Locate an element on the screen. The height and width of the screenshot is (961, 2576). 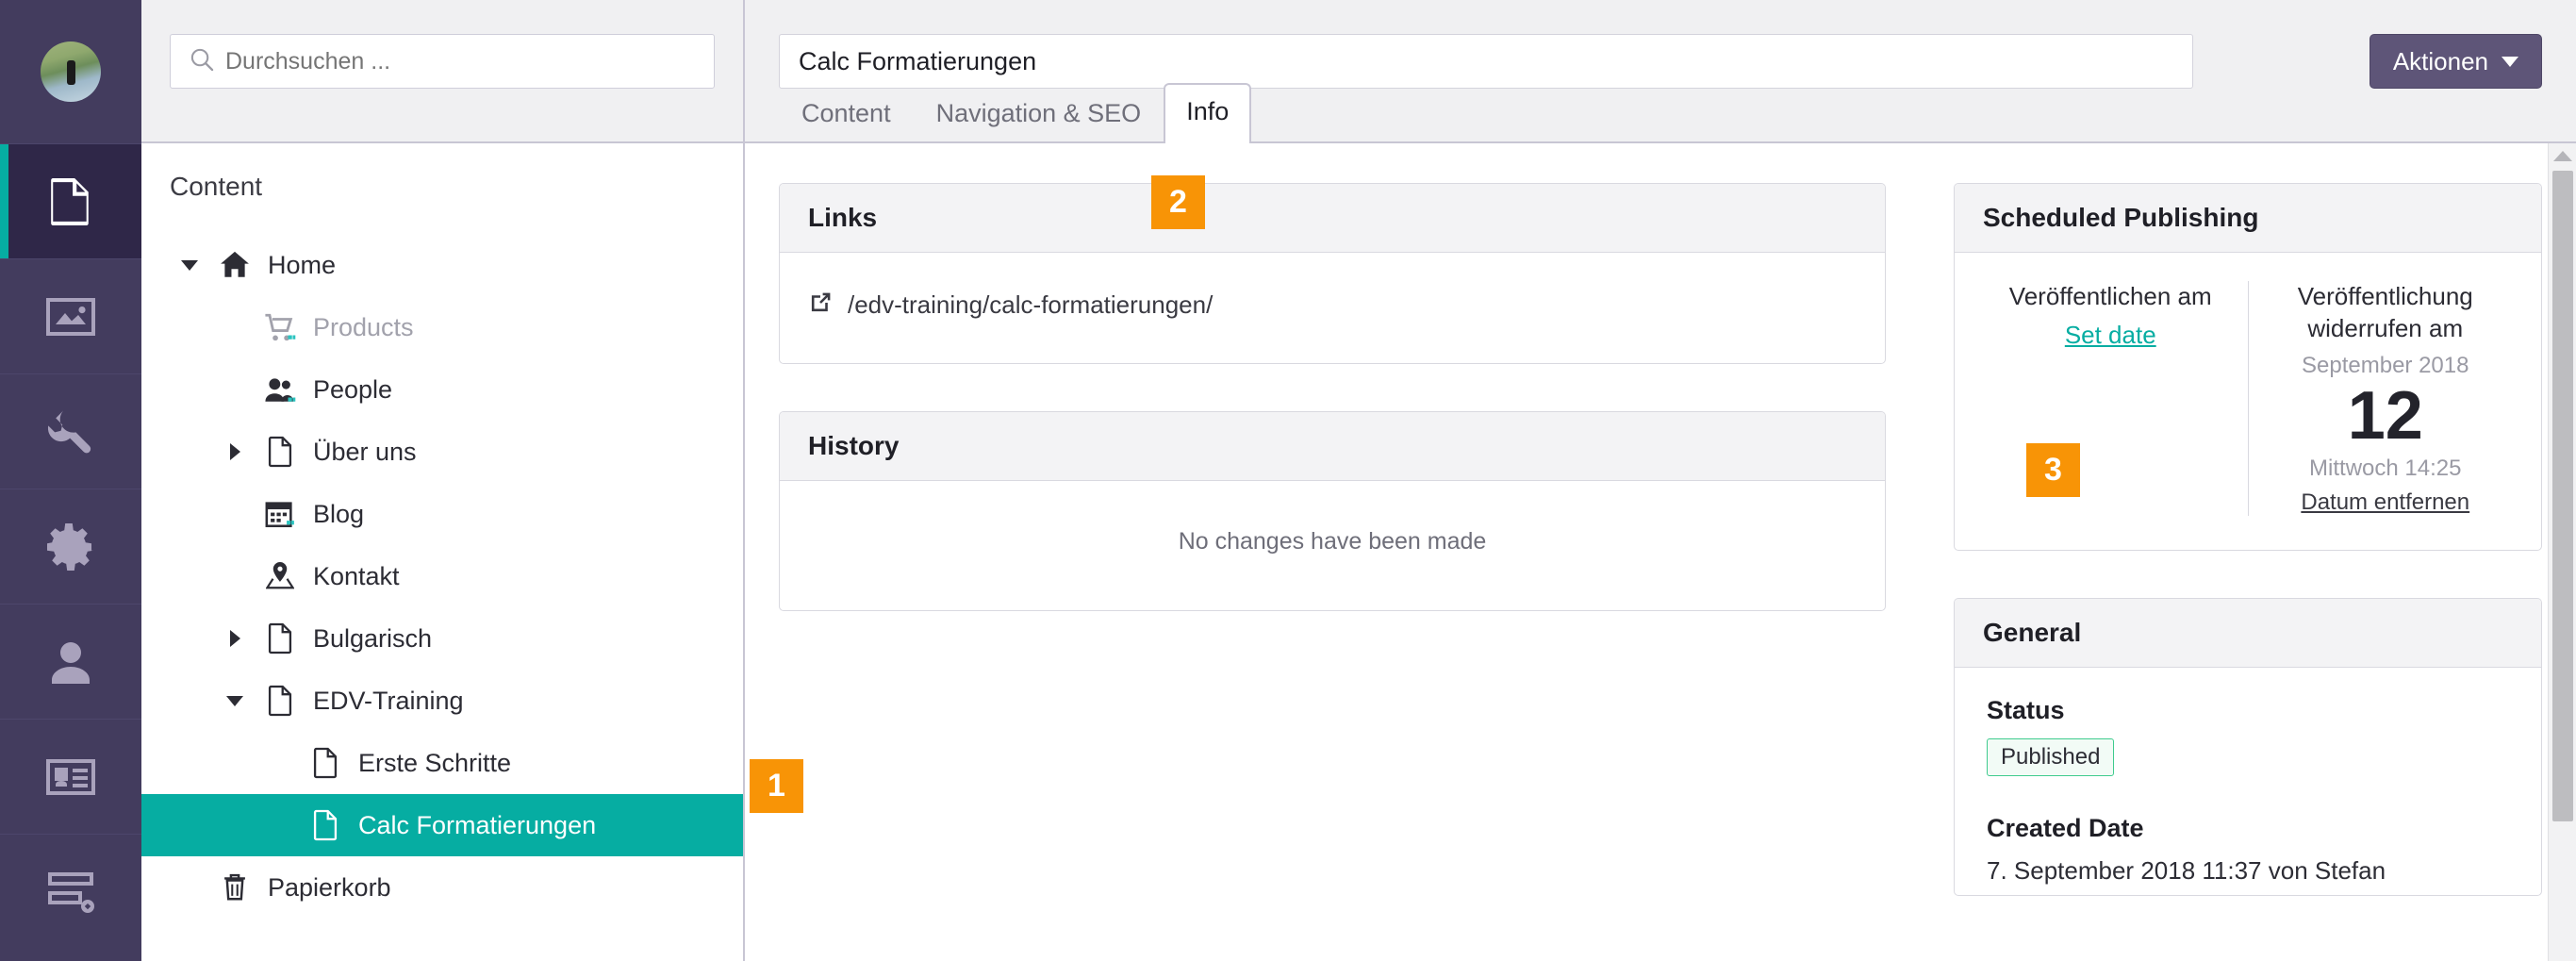
tree-node-label: People is located at coordinates (353, 389).